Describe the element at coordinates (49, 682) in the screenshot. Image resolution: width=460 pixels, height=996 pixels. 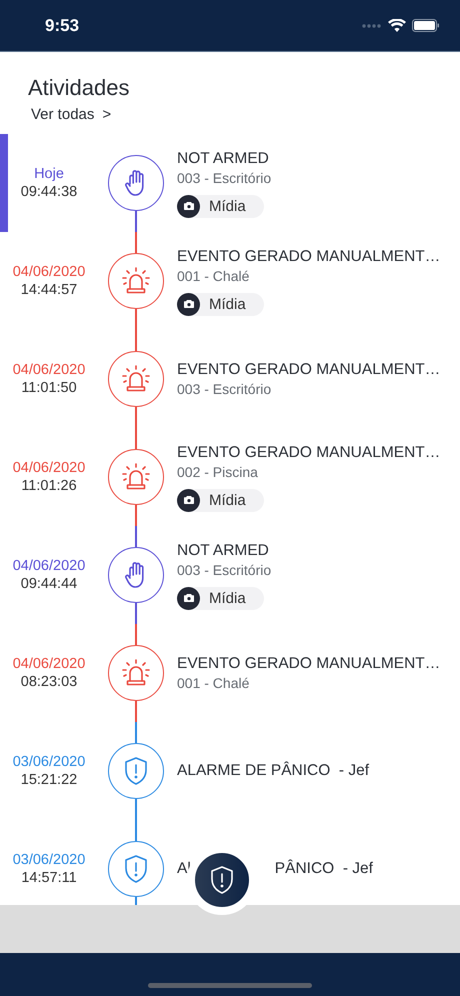
I see `activity-time: 08:23:03` at that location.